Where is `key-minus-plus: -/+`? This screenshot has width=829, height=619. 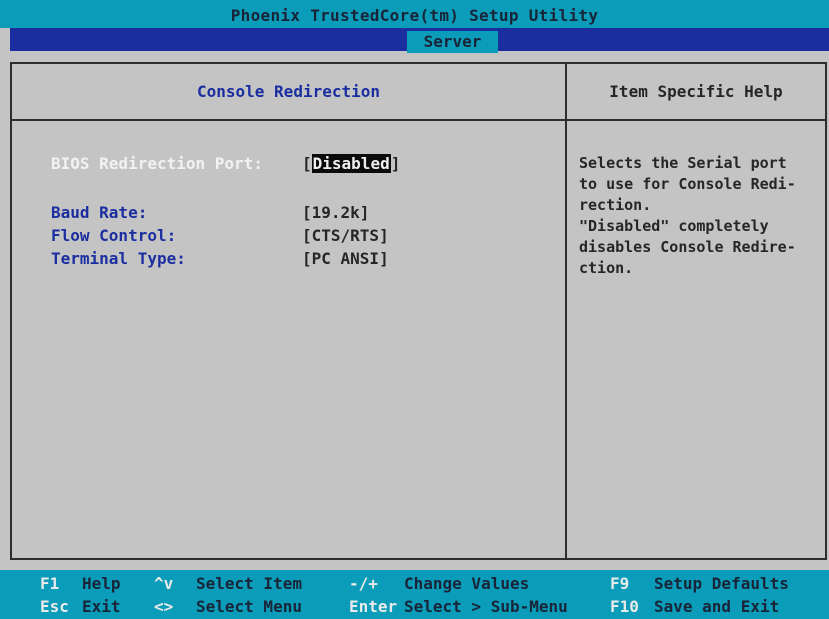
key-minus-plus: -/+ is located at coordinates (363, 583).